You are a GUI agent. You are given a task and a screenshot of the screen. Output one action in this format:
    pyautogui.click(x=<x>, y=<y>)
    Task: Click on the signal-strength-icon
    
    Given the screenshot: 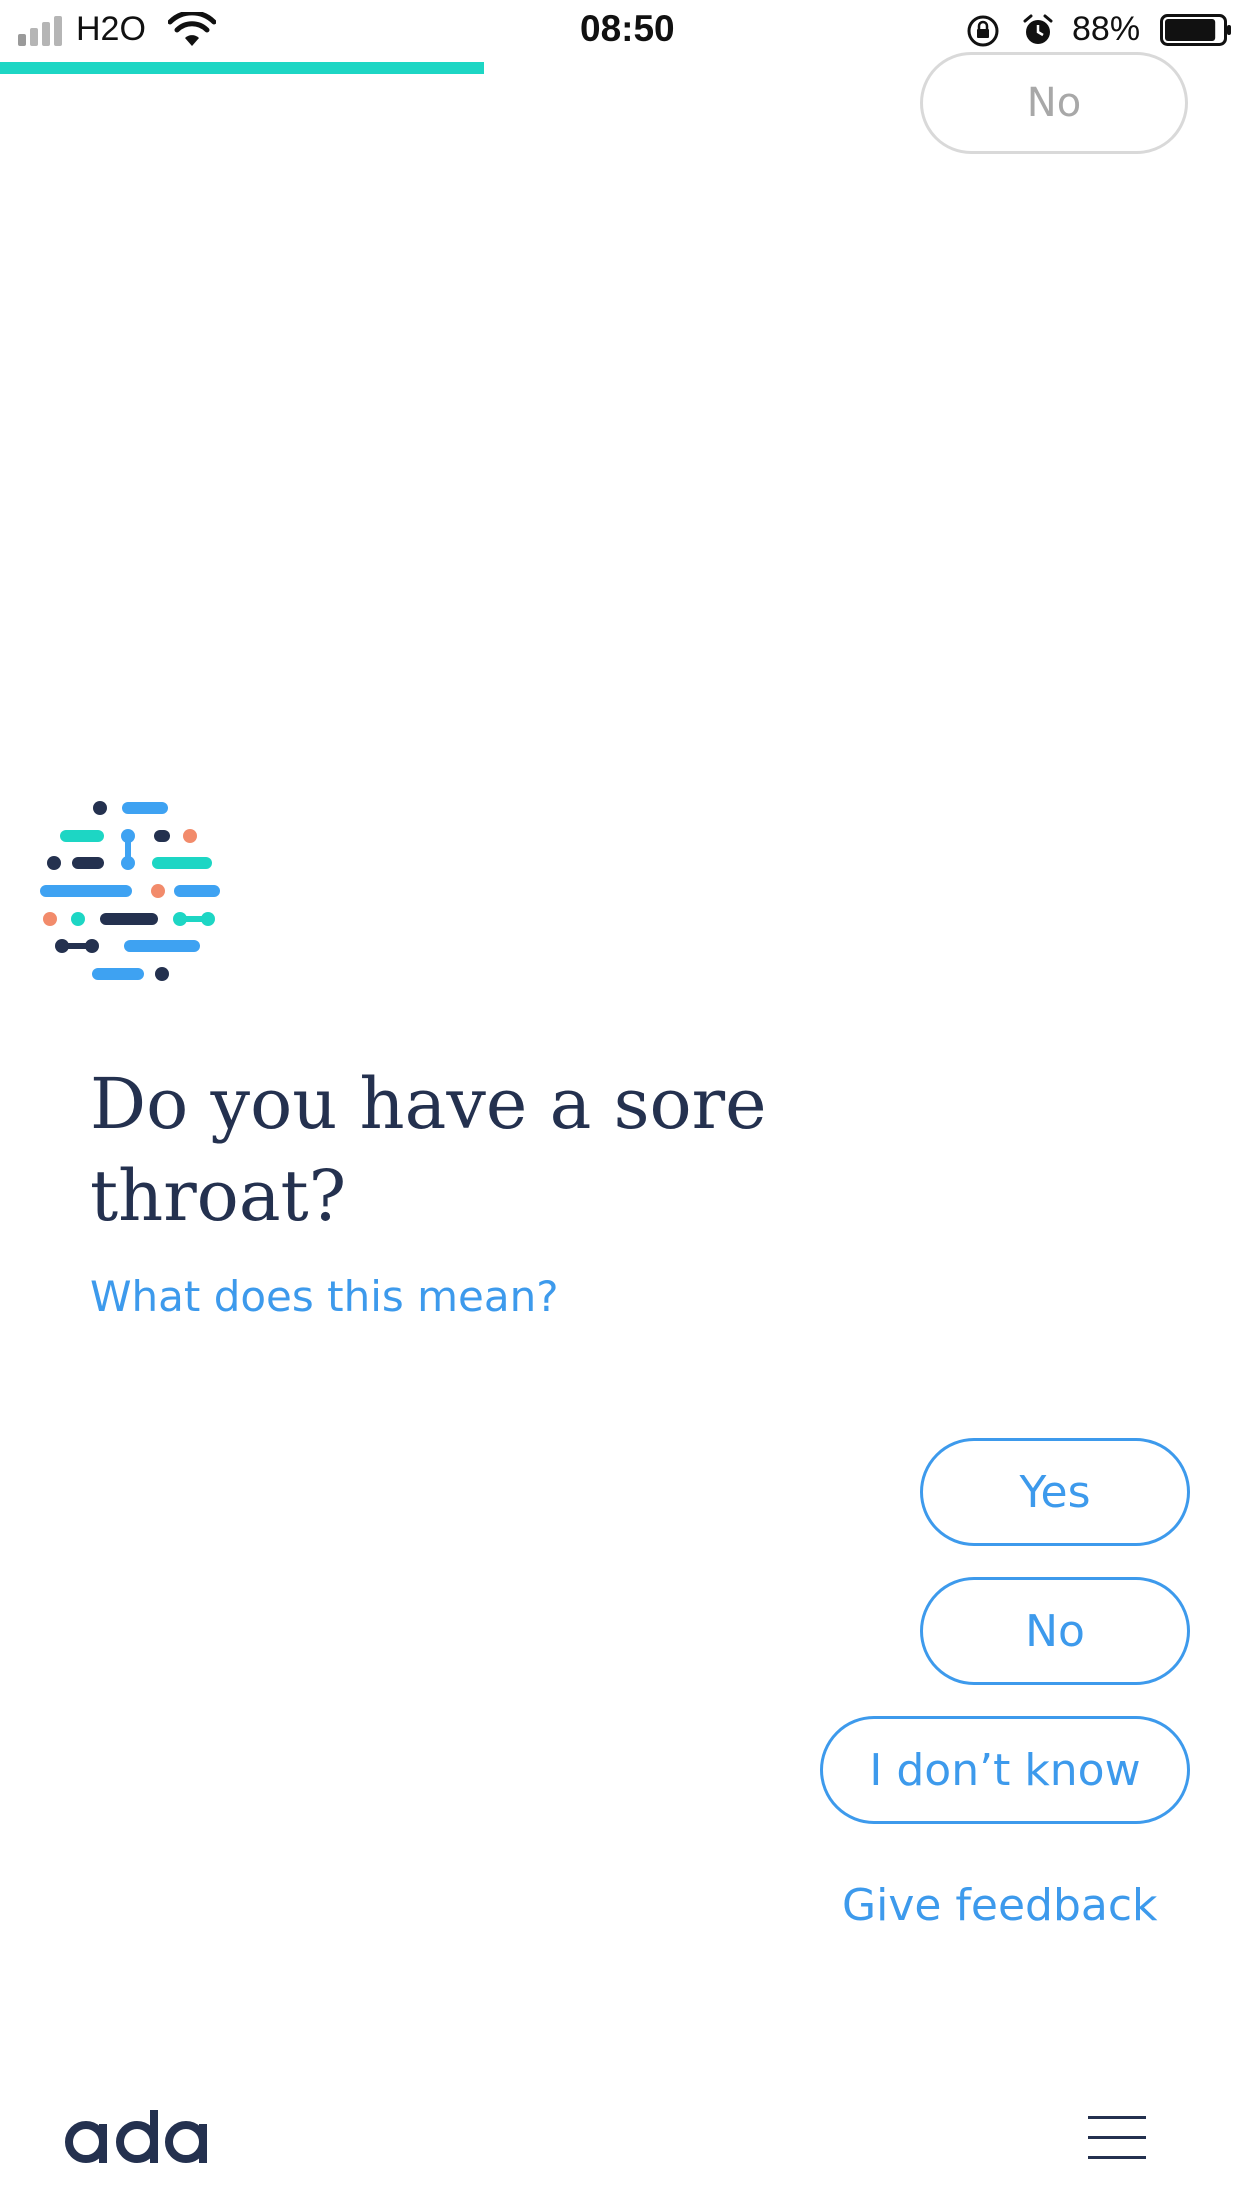 What is the action you would take?
    pyautogui.click(x=43, y=30)
    